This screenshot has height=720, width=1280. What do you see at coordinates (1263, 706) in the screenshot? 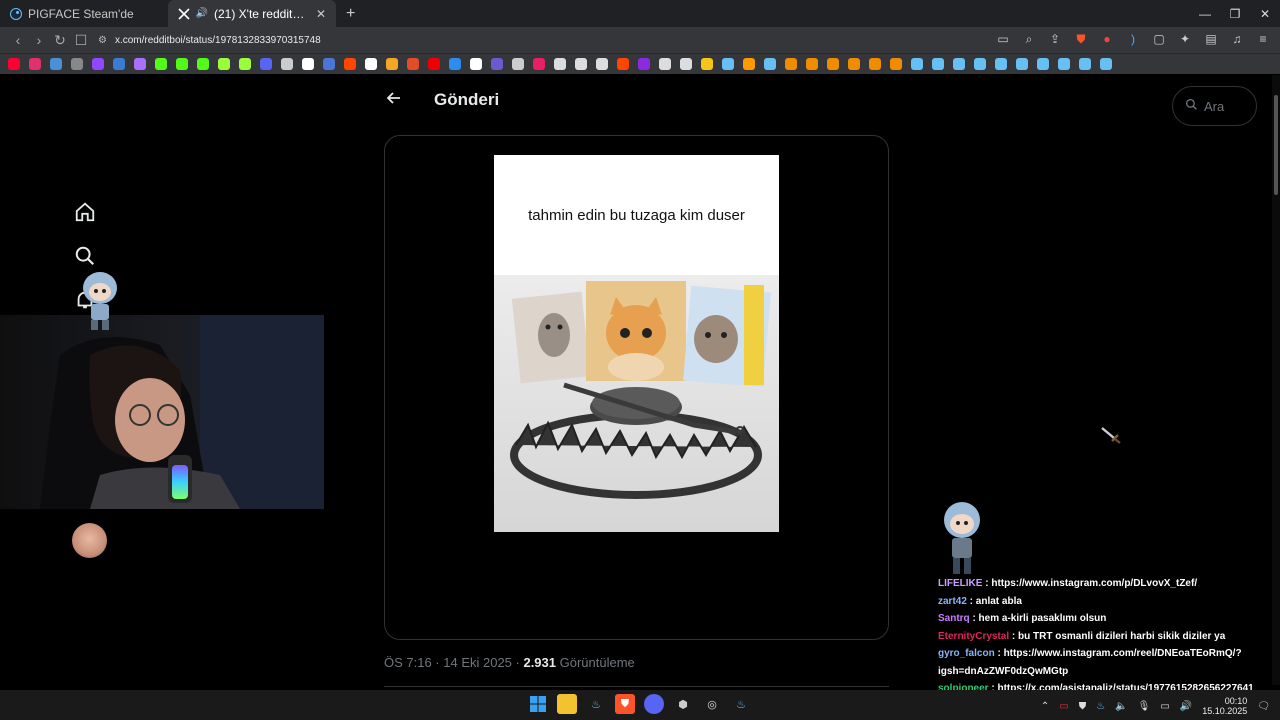
I see `notification-icon: 🗨` at bounding box center [1263, 706].